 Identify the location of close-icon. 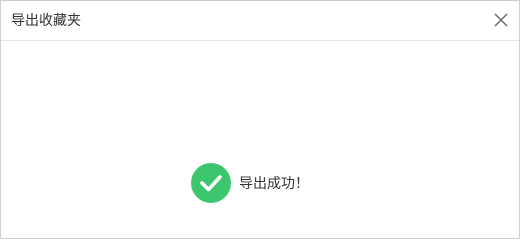
(501, 20).